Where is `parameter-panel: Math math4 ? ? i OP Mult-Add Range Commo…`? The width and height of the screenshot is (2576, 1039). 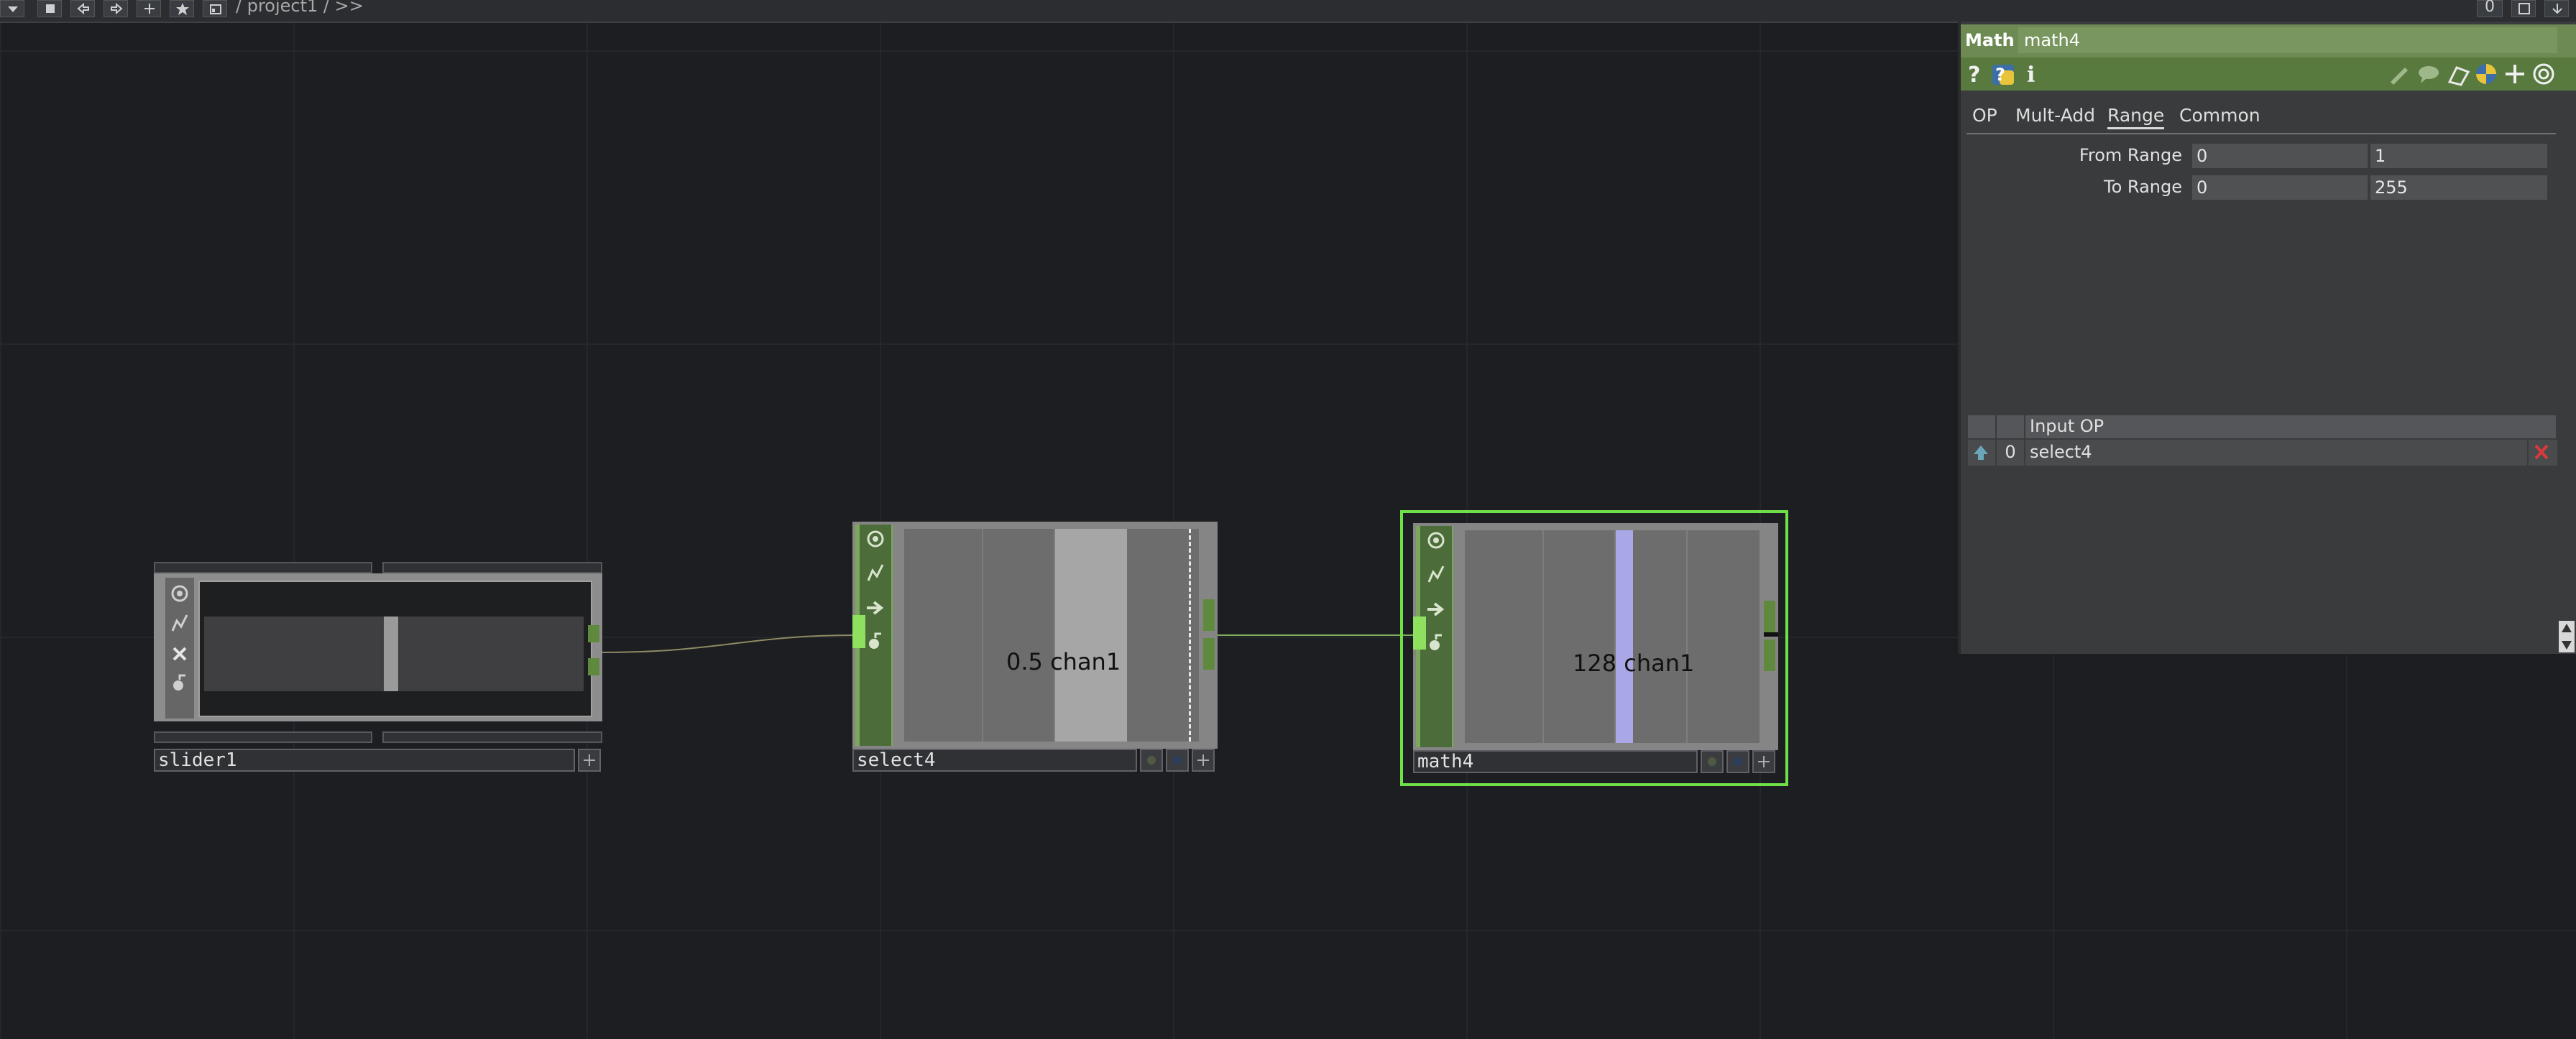 parameter-panel: Math math4 ? ? i OP Mult-Add Range Commo… is located at coordinates (2267, 338).